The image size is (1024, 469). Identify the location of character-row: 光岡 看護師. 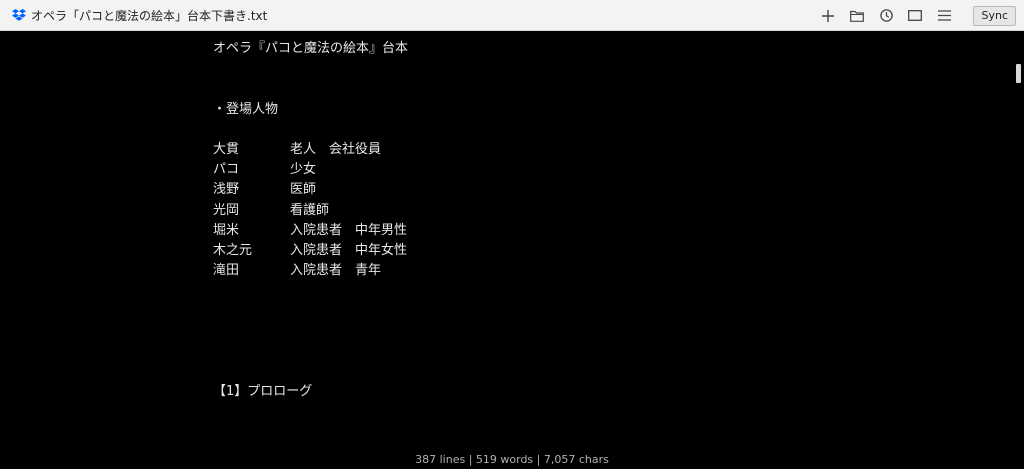
(310, 211).